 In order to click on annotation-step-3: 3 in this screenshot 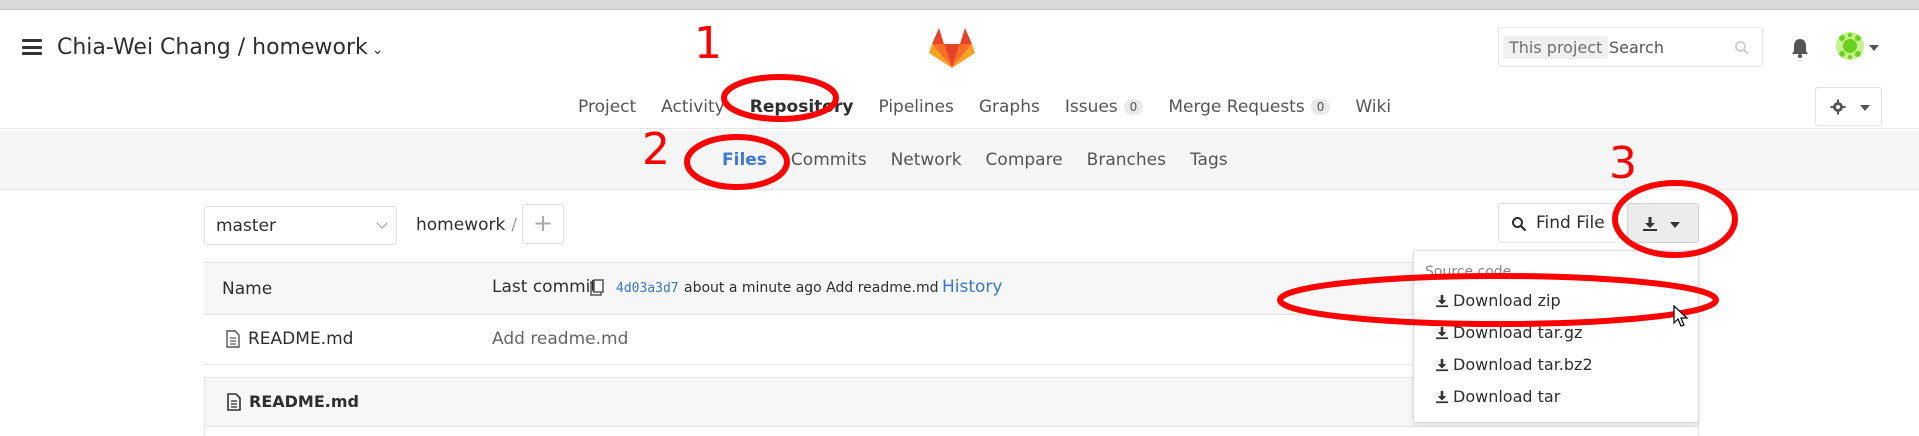, I will do `click(1623, 163)`.